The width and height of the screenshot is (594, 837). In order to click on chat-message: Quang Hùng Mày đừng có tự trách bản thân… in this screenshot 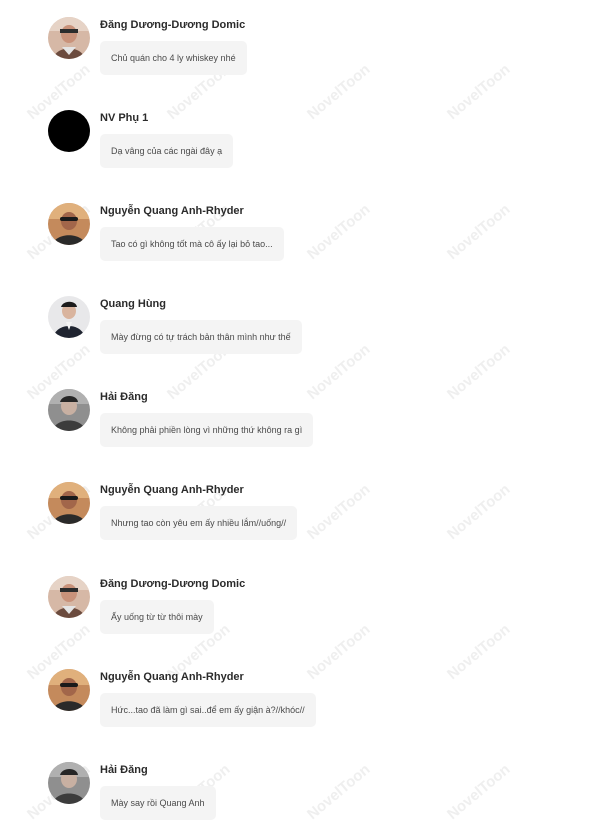, I will do `click(318, 341)`.